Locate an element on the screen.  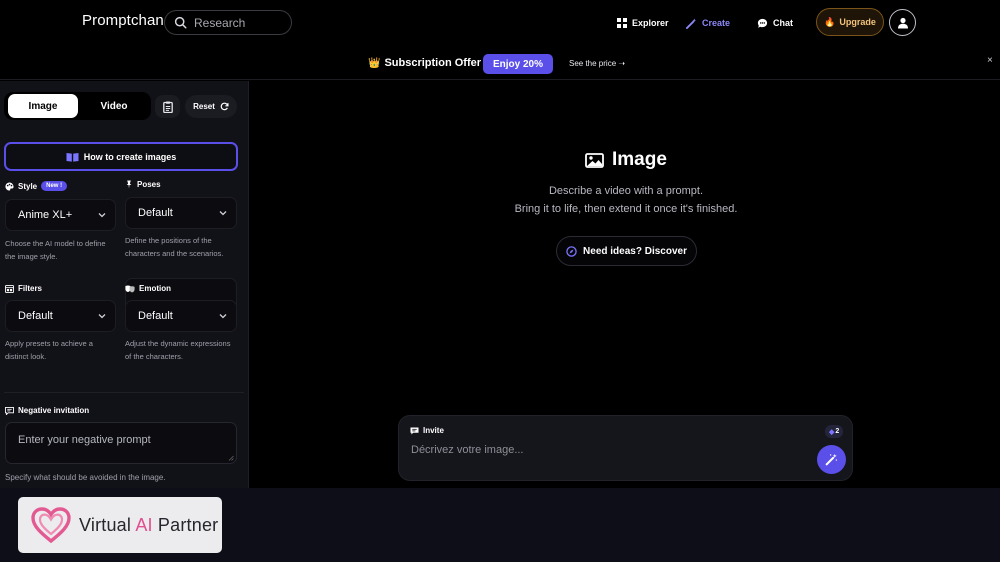
watermark-logo: Virtual AI Partner is located at coordinates (120, 525).